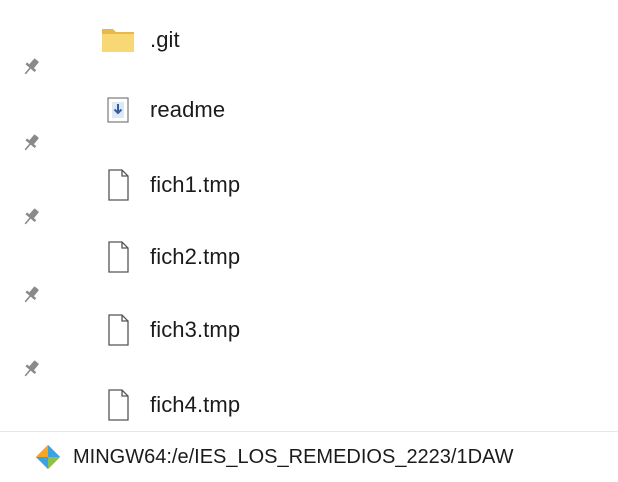 This screenshot has width=618, height=482. Describe the element at coordinates (195, 184) in the screenshot. I see `file-name: fich1.tmp` at that location.